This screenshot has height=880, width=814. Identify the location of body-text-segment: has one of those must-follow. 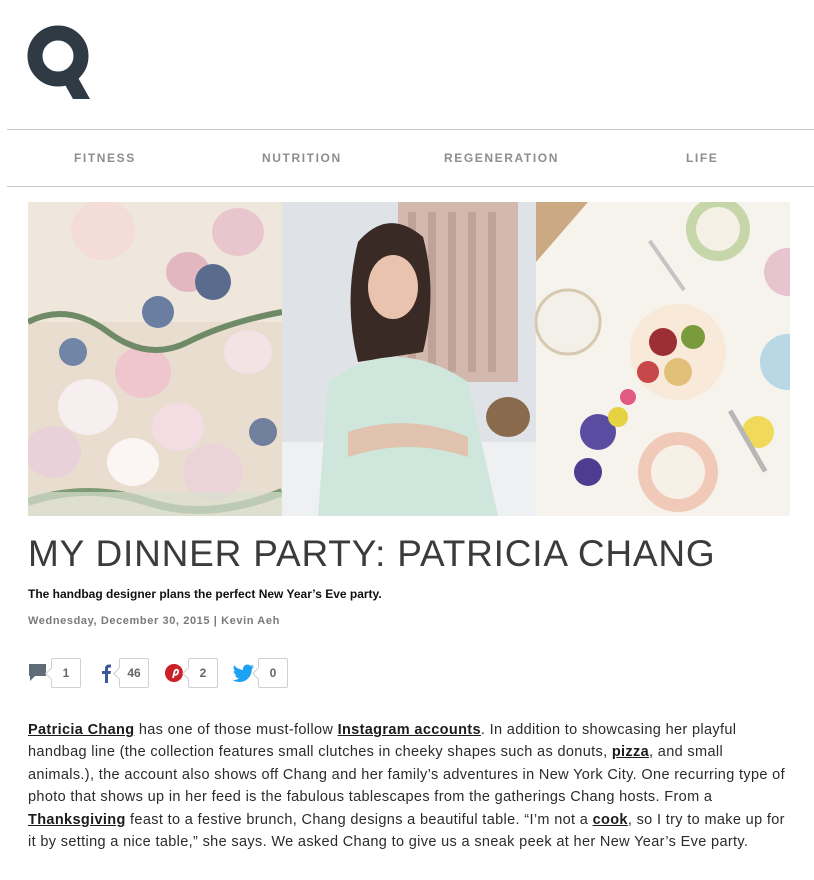
(236, 730).